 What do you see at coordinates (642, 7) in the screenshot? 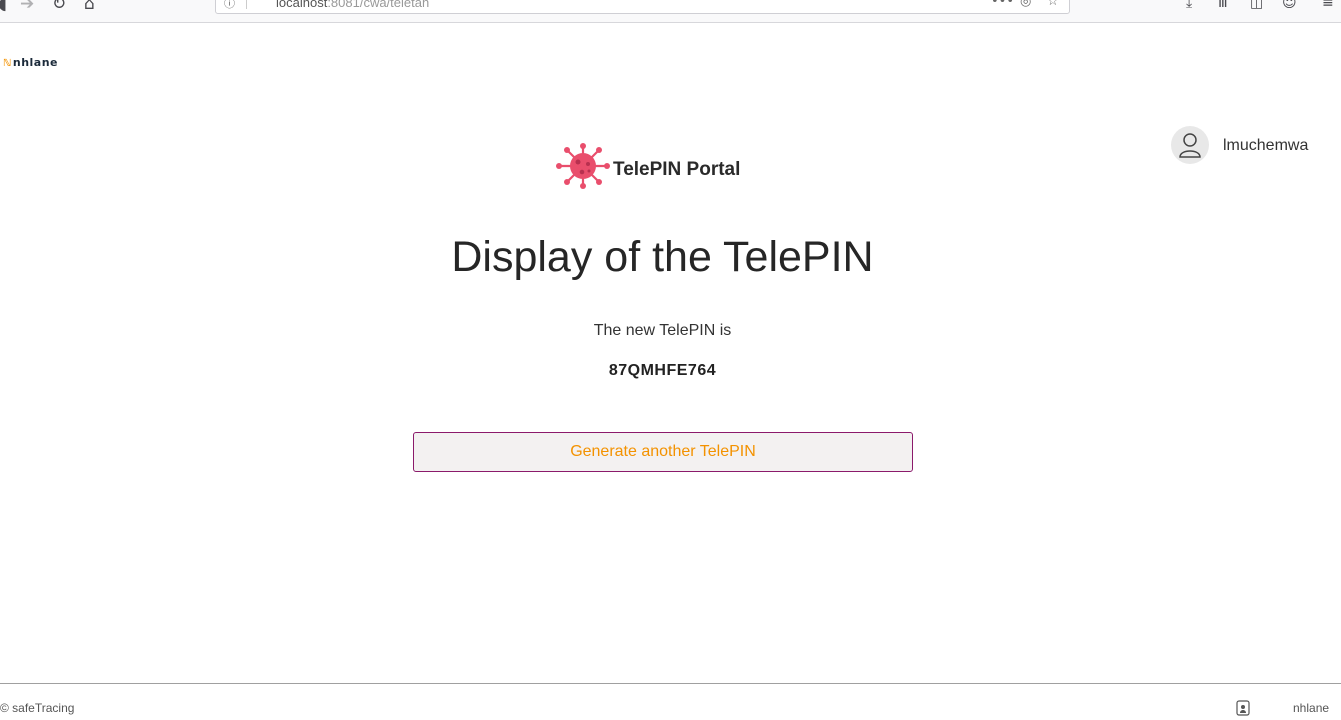
I see `address-bar: ⓘ localhost:8081/cwa/teletan ••• ◎ ☆` at bounding box center [642, 7].